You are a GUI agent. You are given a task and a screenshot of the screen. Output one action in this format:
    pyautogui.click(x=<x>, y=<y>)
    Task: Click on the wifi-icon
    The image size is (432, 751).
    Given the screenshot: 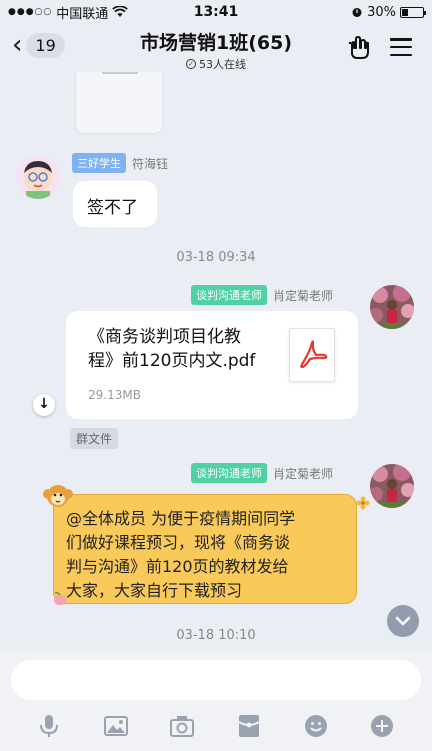 What is the action you would take?
    pyautogui.click(x=120, y=11)
    